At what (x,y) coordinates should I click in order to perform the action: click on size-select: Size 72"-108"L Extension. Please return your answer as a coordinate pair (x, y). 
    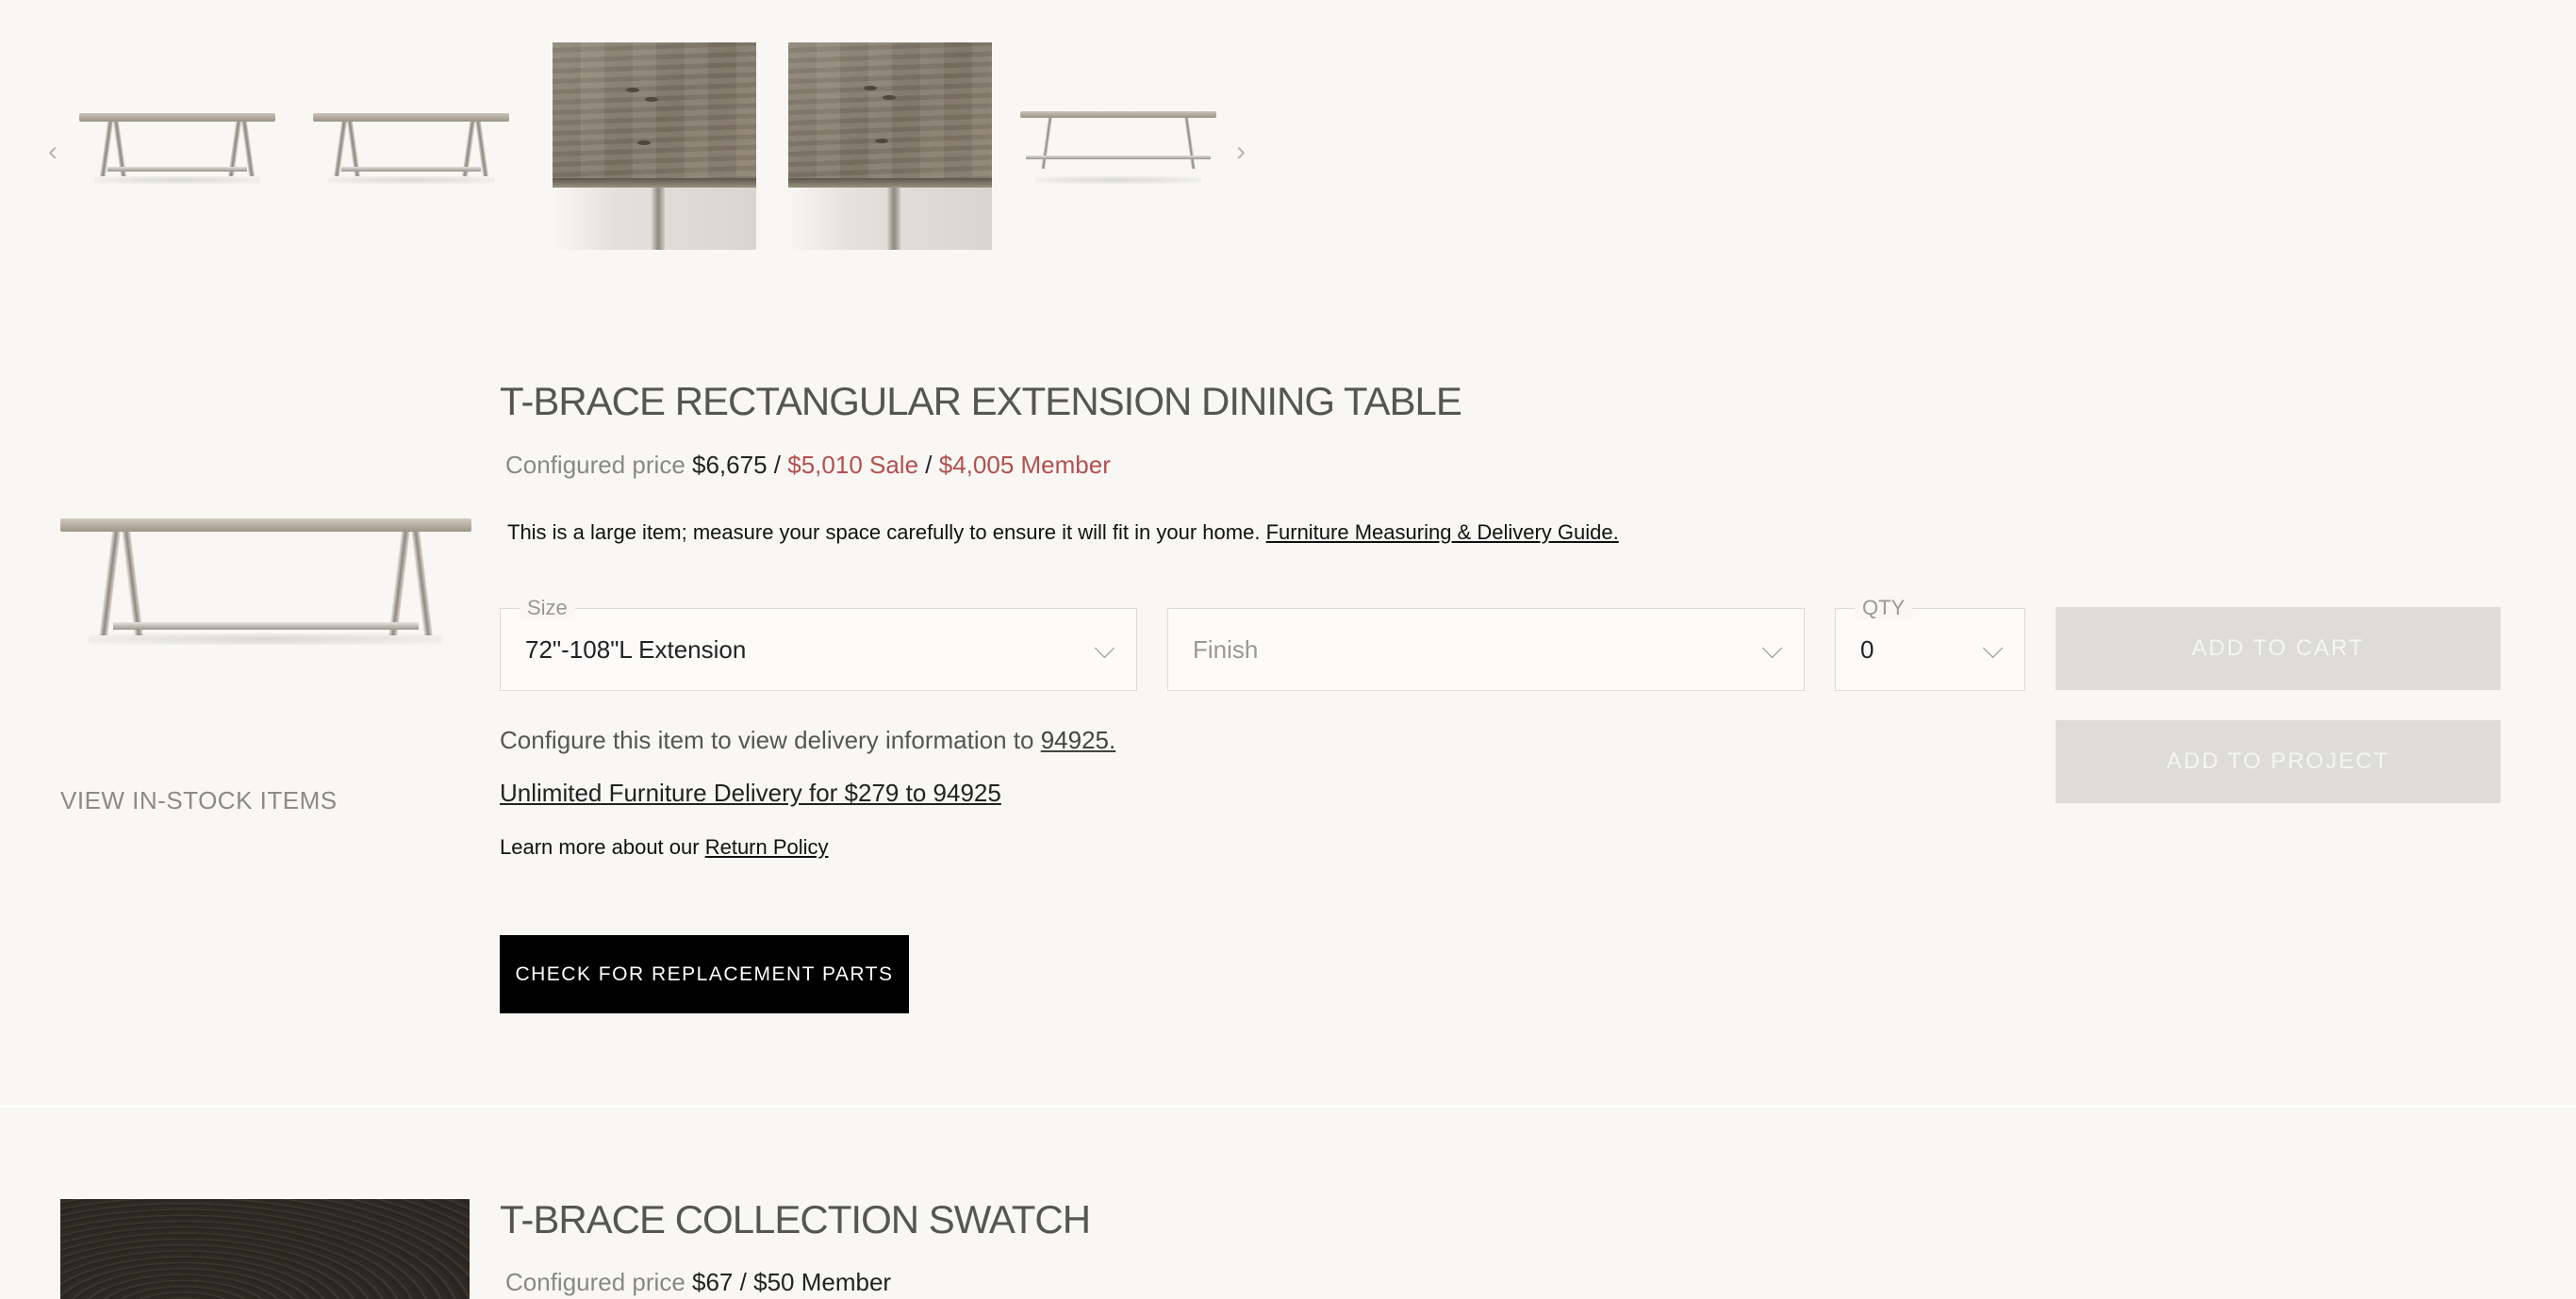
    Looking at the image, I should click on (818, 643).